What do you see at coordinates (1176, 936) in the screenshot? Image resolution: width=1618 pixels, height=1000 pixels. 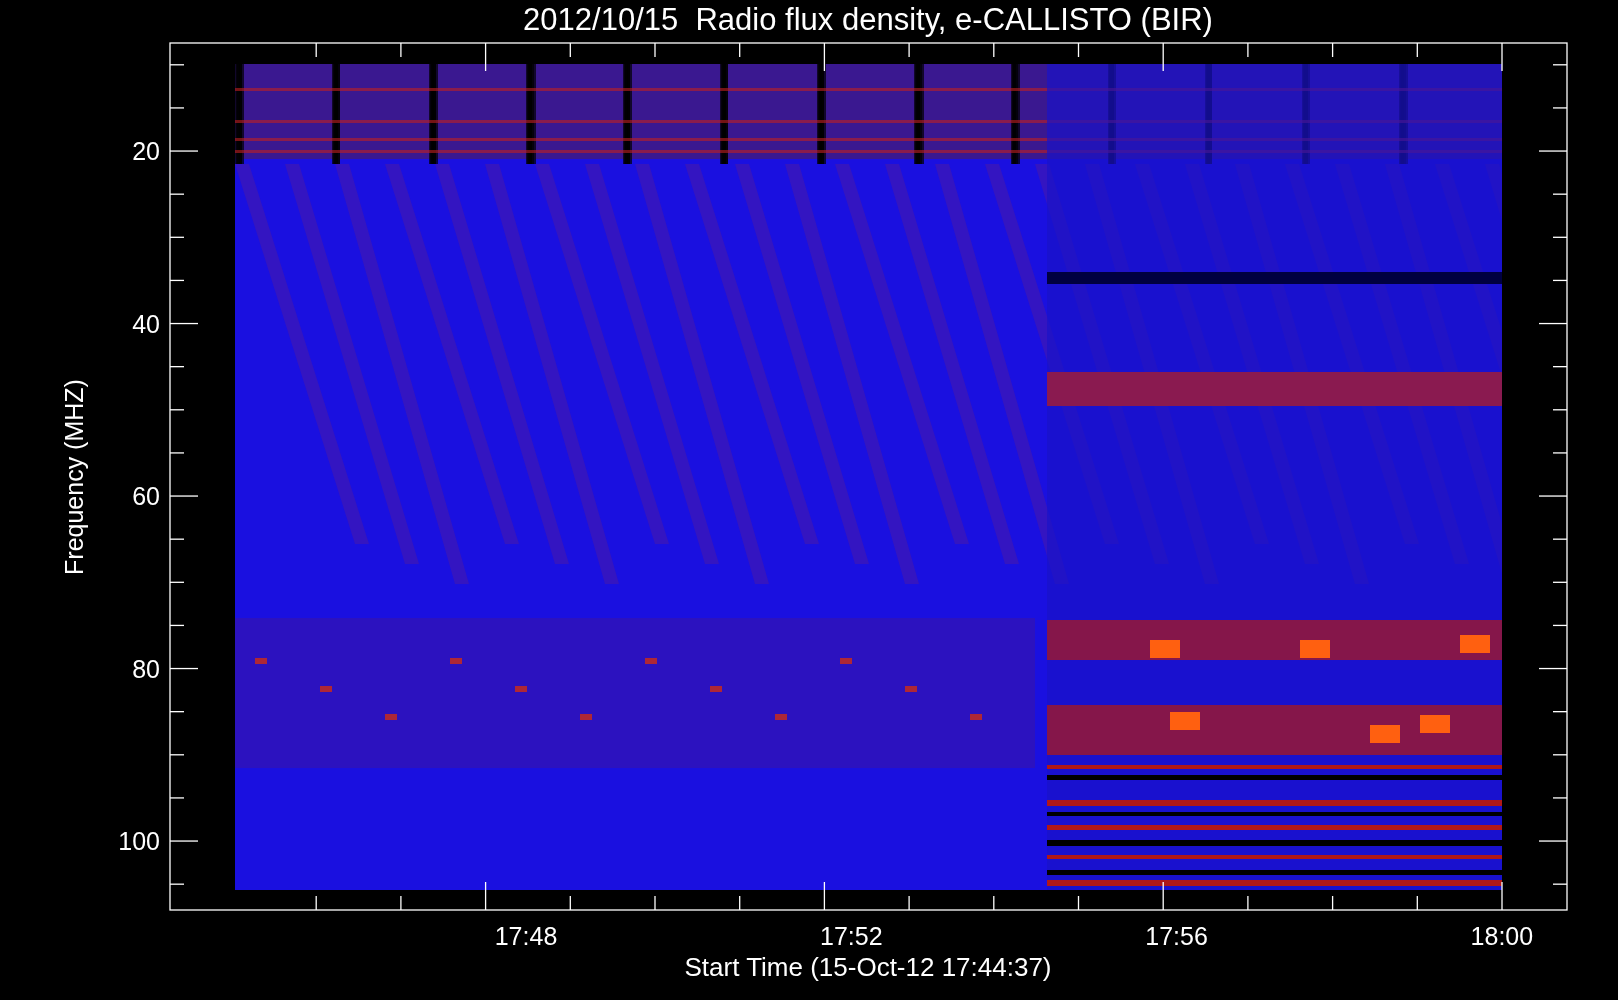 I see `x-tick-label: 17:56` at bounding box center [1176, 936].